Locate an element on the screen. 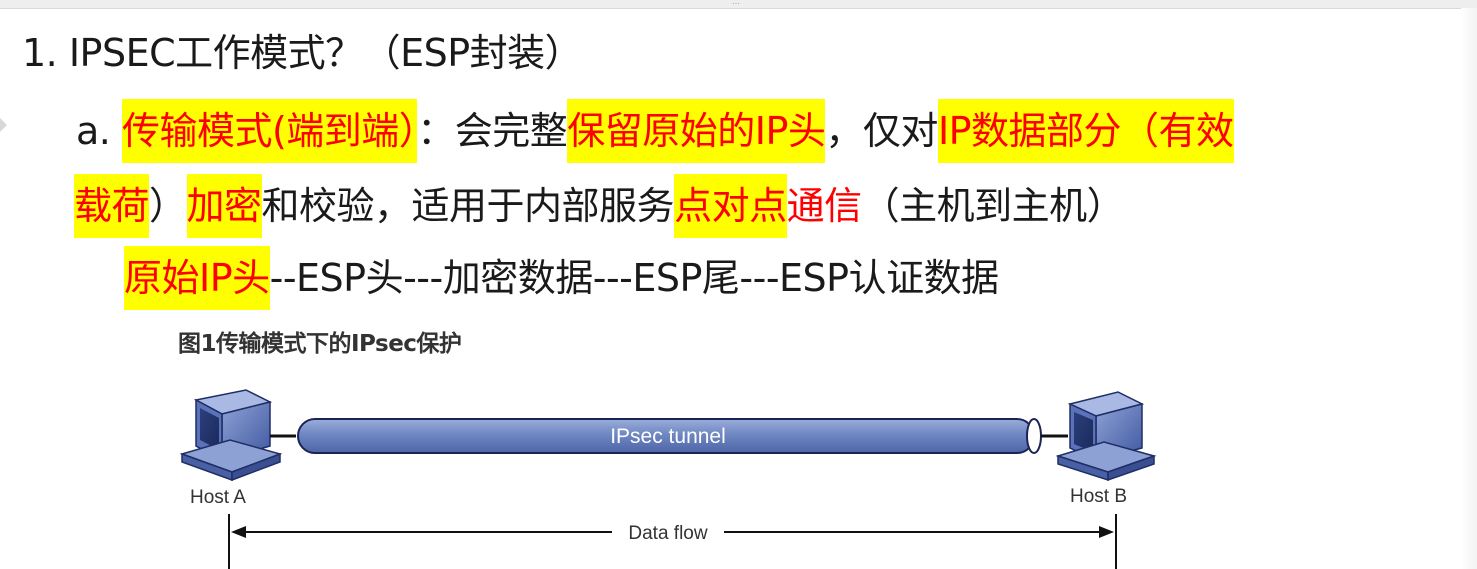 The width and height of the screenshot is (1477, 569). host-b-computer-icon is located at coordinates (1106, 436).